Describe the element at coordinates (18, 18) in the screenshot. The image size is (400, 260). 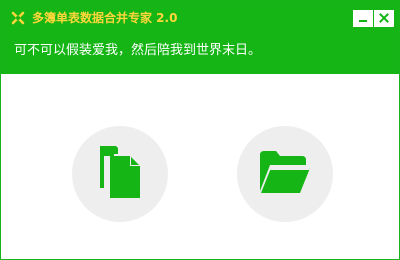
I see `app-logo-icon` at that location.